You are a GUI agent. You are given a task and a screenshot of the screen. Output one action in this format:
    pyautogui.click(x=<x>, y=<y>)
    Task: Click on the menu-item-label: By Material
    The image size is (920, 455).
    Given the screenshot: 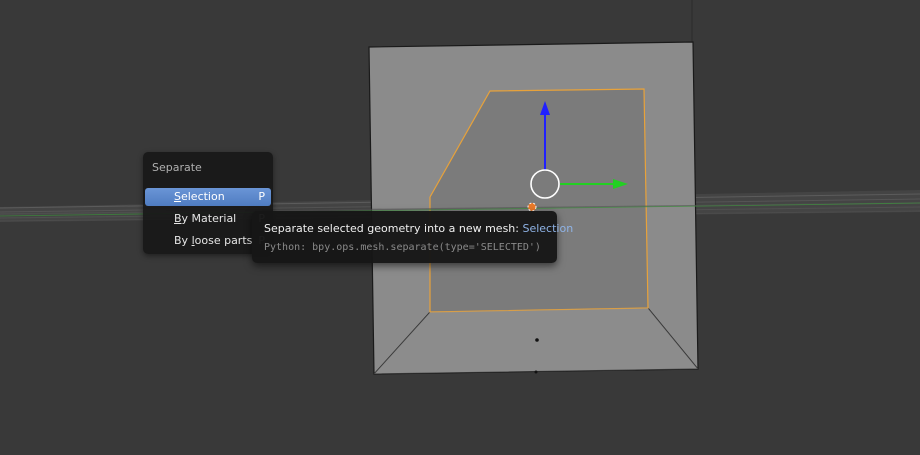 What is the action you would take?
    pyautogui.click(x=205, y=218)
    